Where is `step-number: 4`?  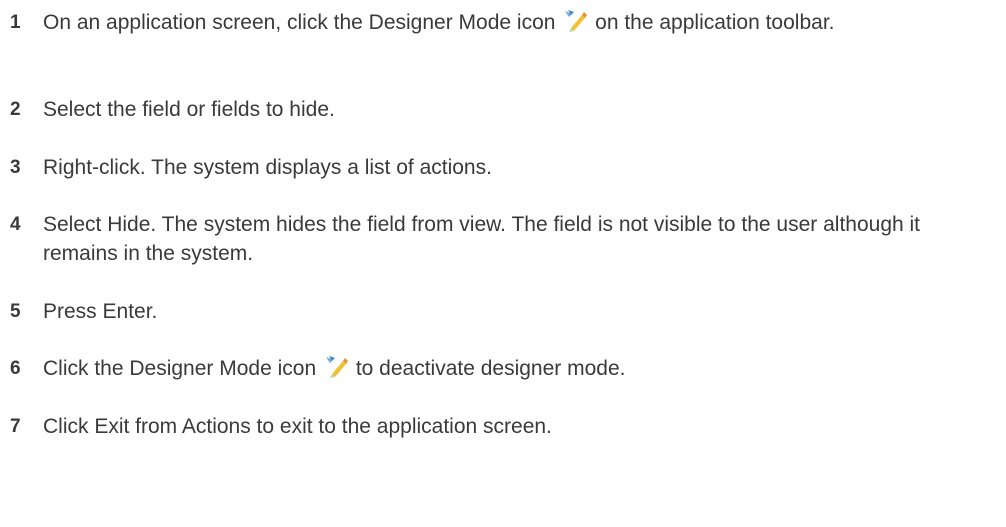 step-number: 4 is located at coordinates (15, 224).